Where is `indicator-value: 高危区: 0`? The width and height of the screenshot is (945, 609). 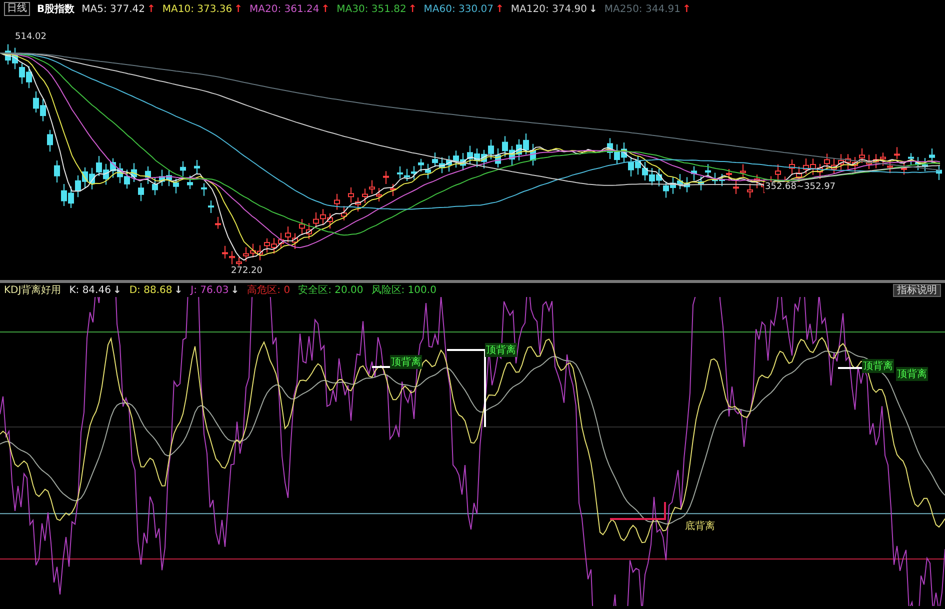 indicator-value: 高危区: 0 is located at coordinates (268, 290).